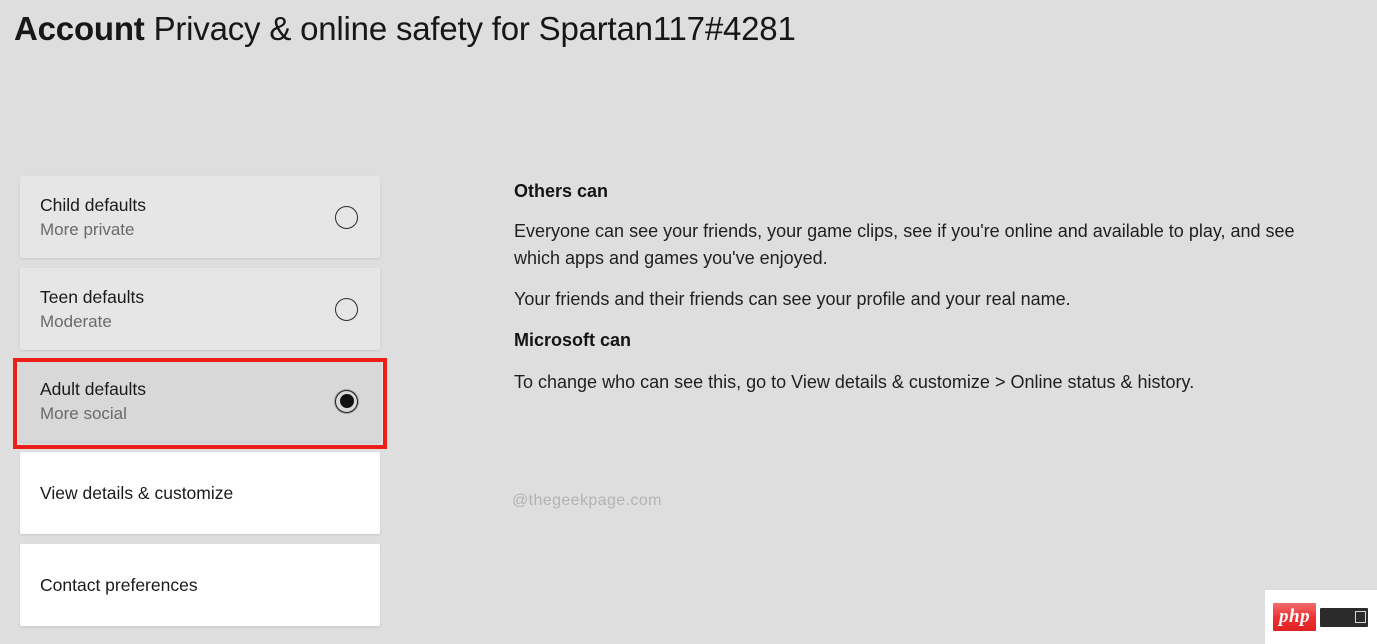  I want to click on option-card-text: Child defaults More private, so click(93, 217).